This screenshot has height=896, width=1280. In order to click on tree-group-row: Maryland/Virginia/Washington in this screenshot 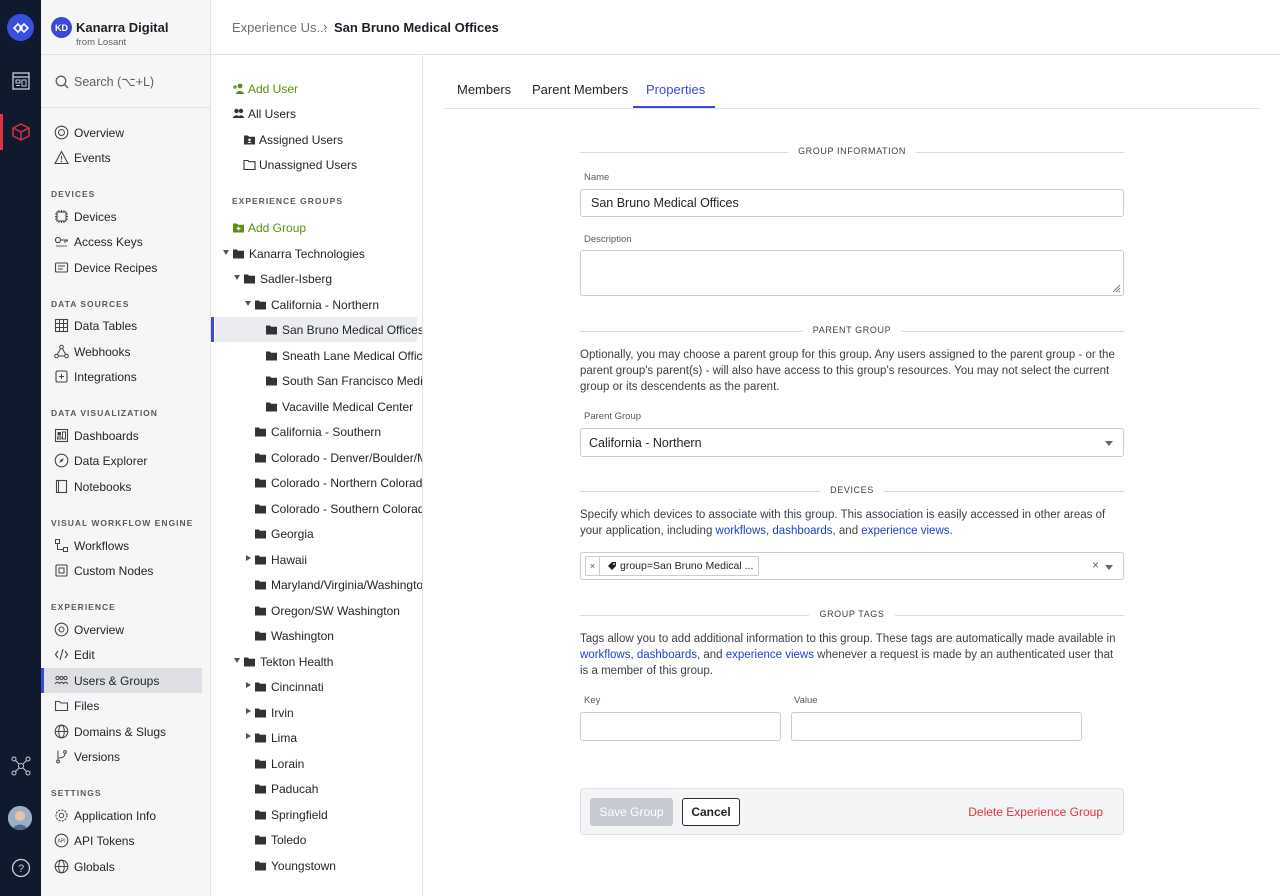, I will do `click(316, 584)`.